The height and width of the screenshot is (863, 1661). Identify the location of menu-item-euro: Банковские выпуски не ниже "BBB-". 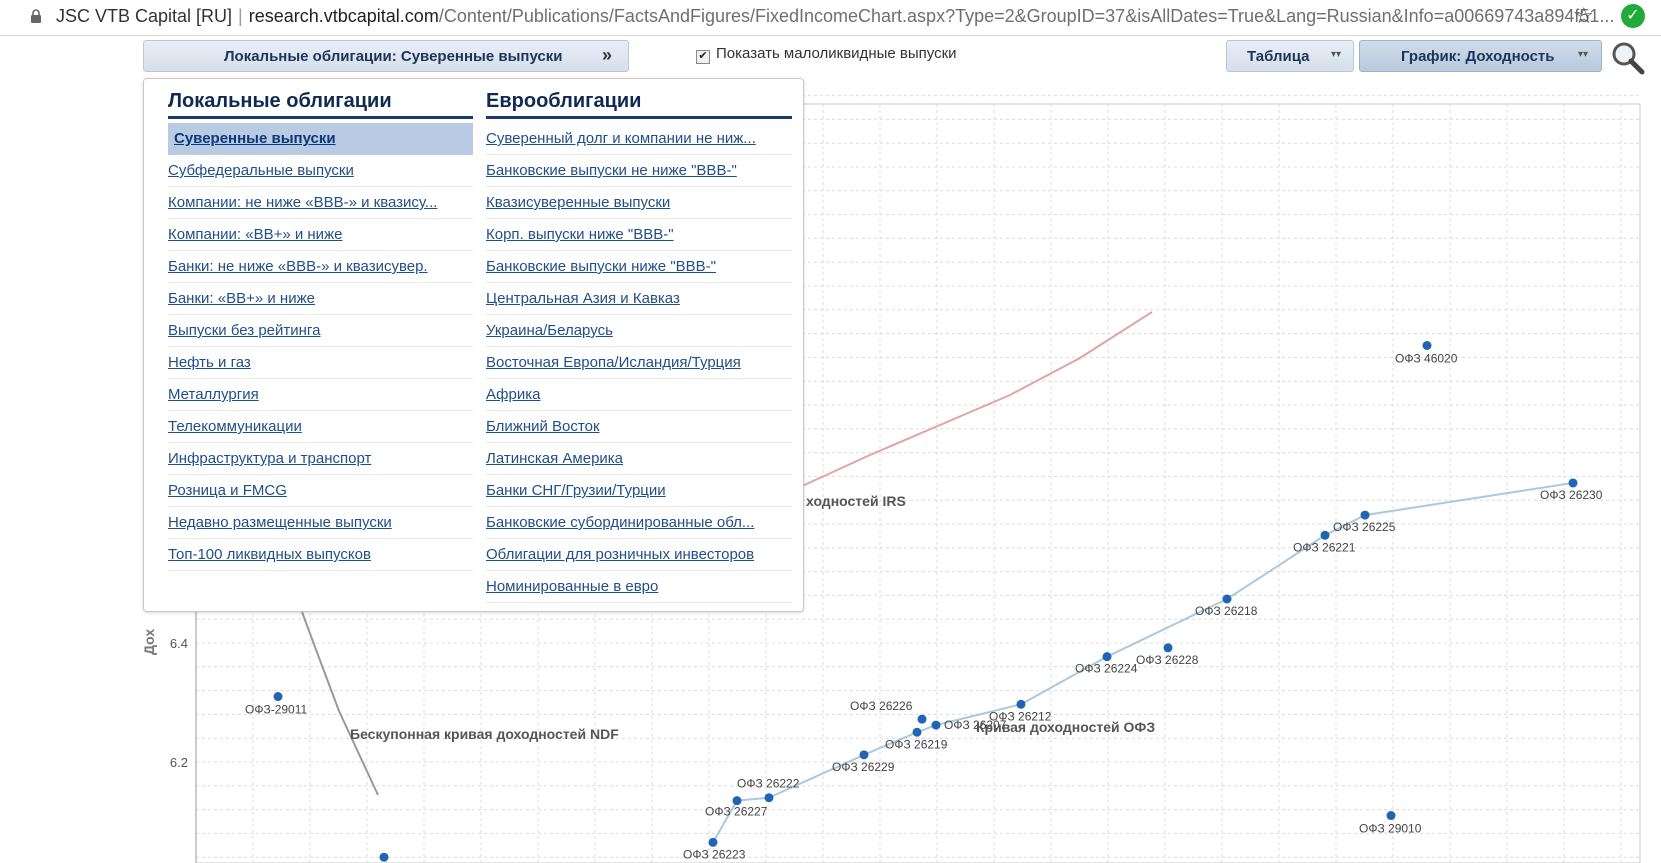
(639, 171).